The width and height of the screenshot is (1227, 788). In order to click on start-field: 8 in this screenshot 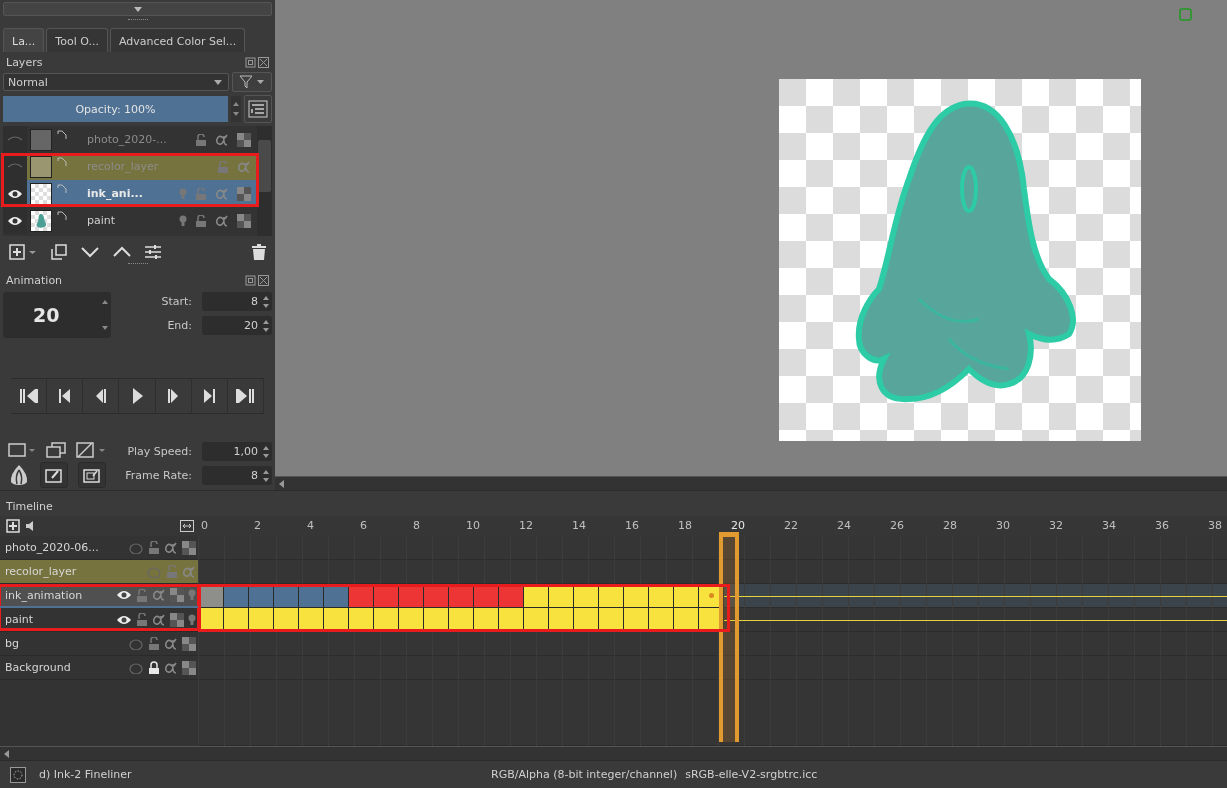, I will do `click(237, 301)`.